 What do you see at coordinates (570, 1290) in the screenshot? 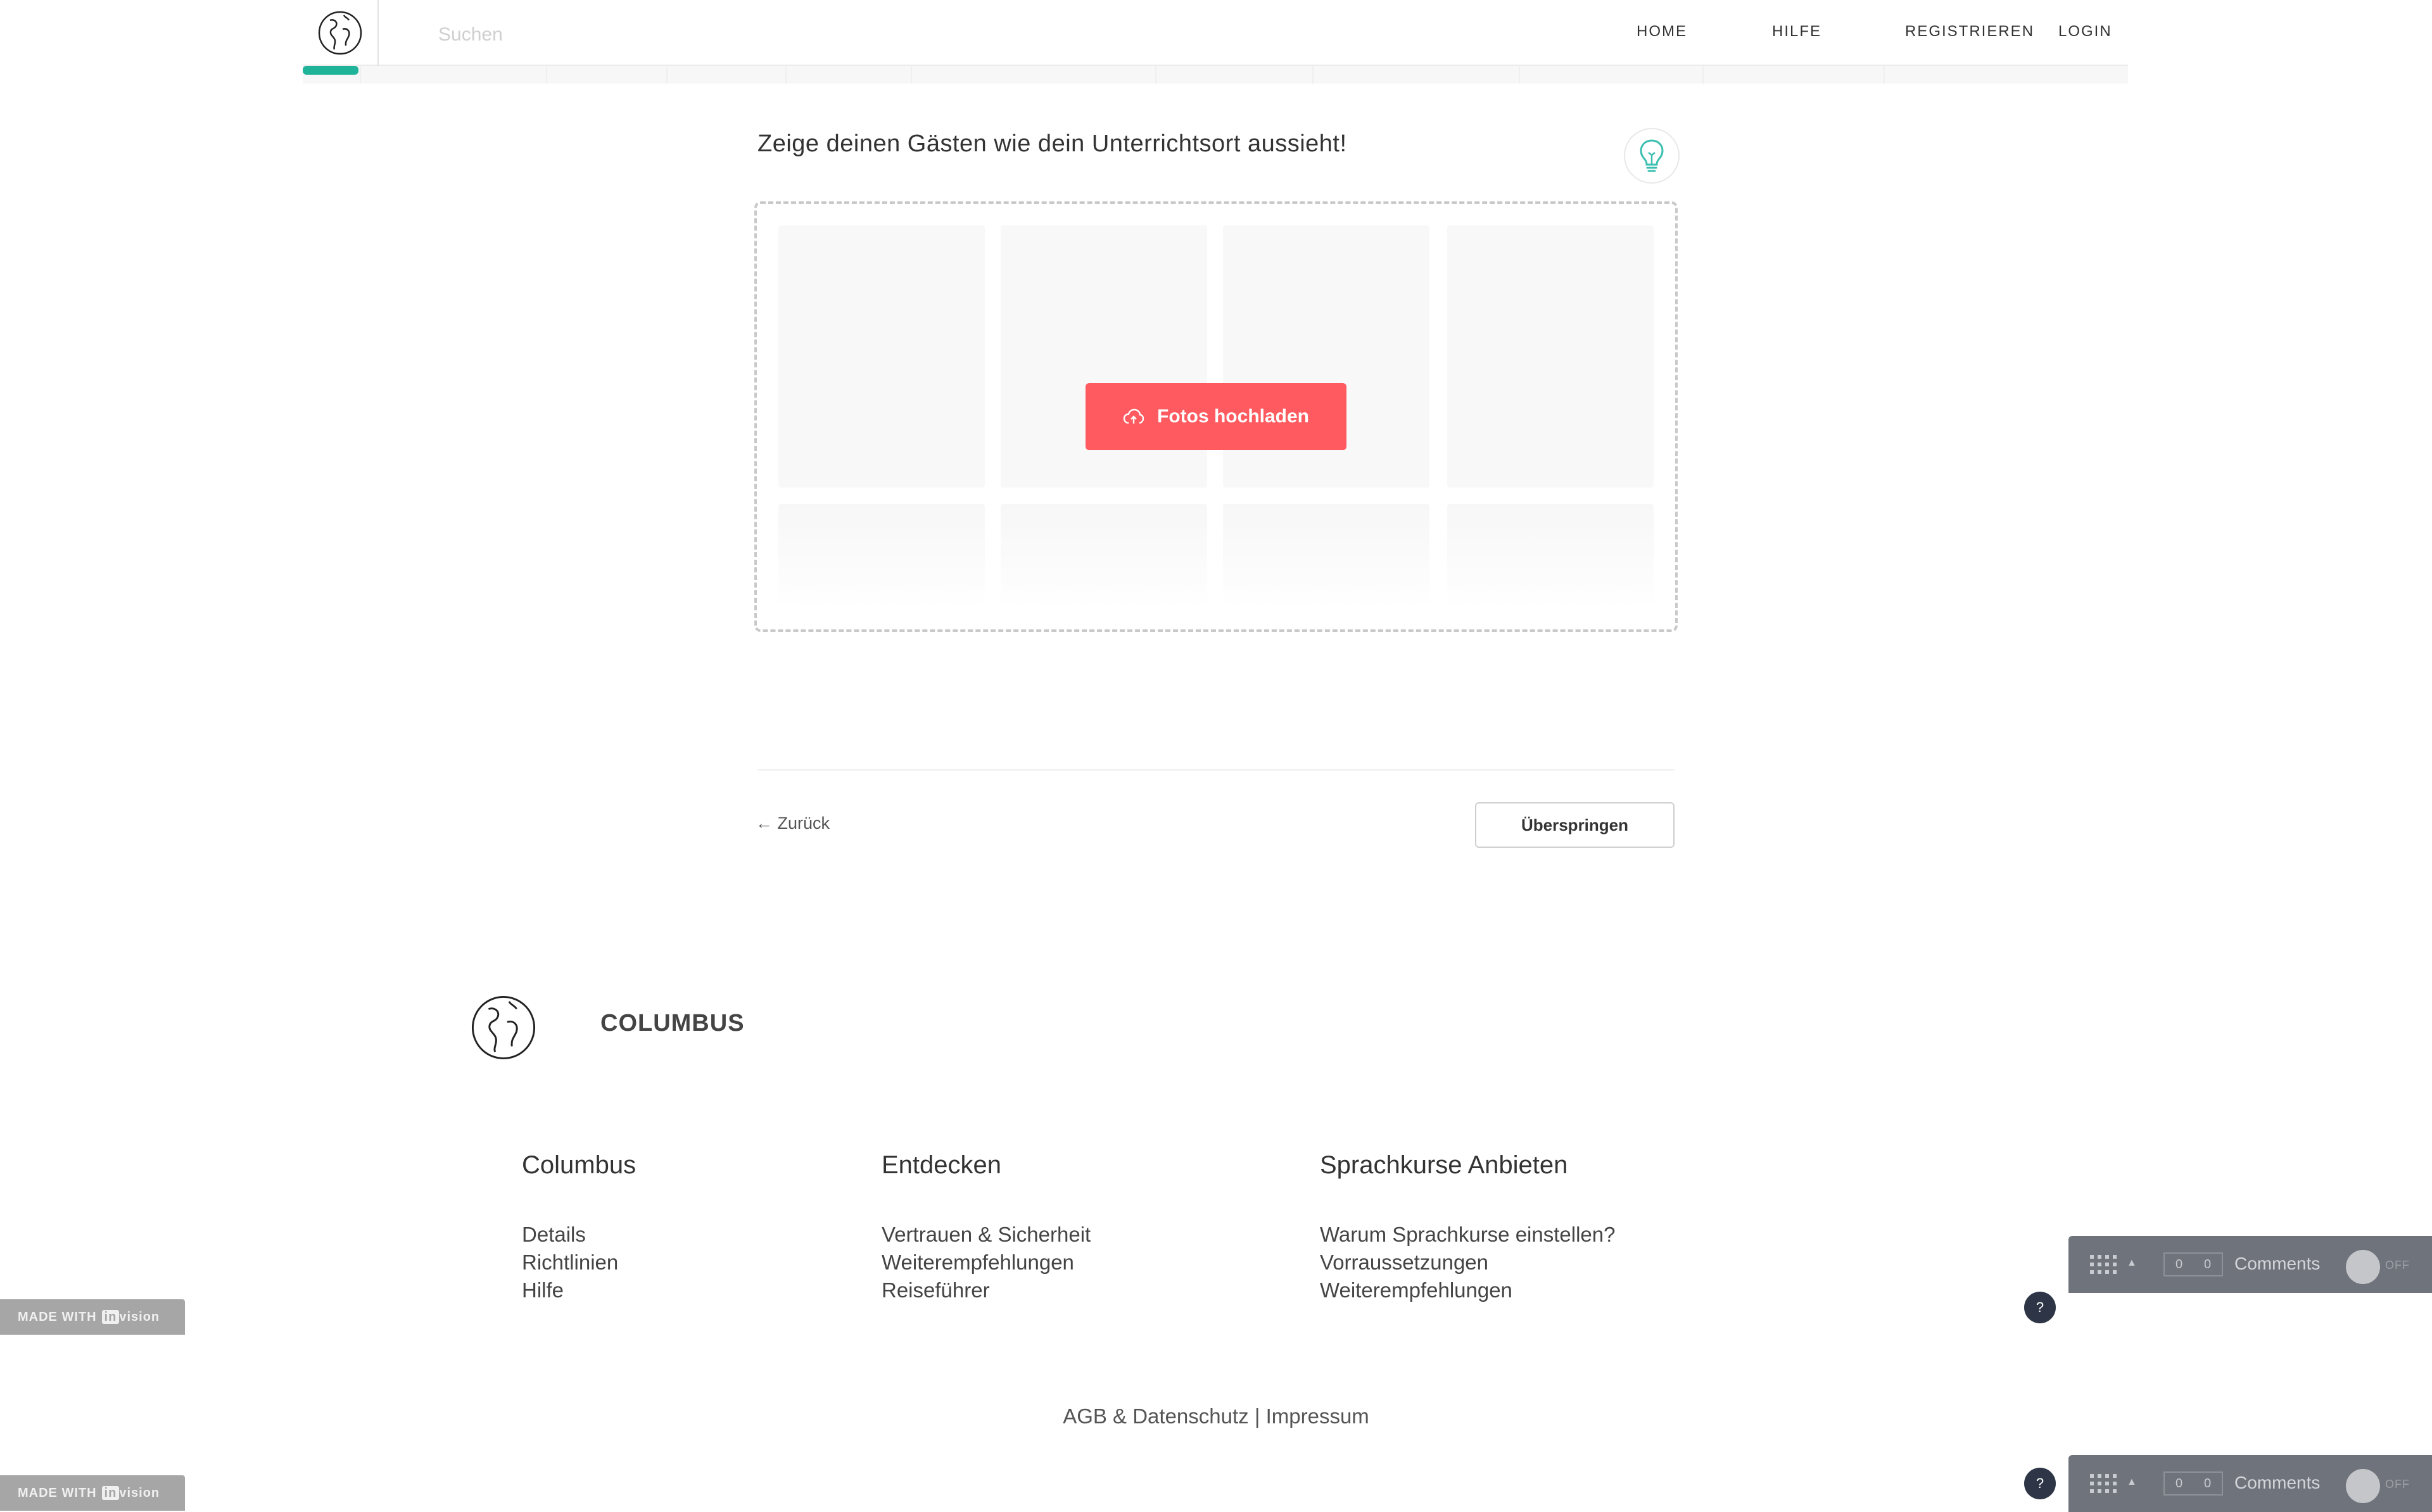
I see `footer-link: Hilfe` at bounding box center [570, 1290].